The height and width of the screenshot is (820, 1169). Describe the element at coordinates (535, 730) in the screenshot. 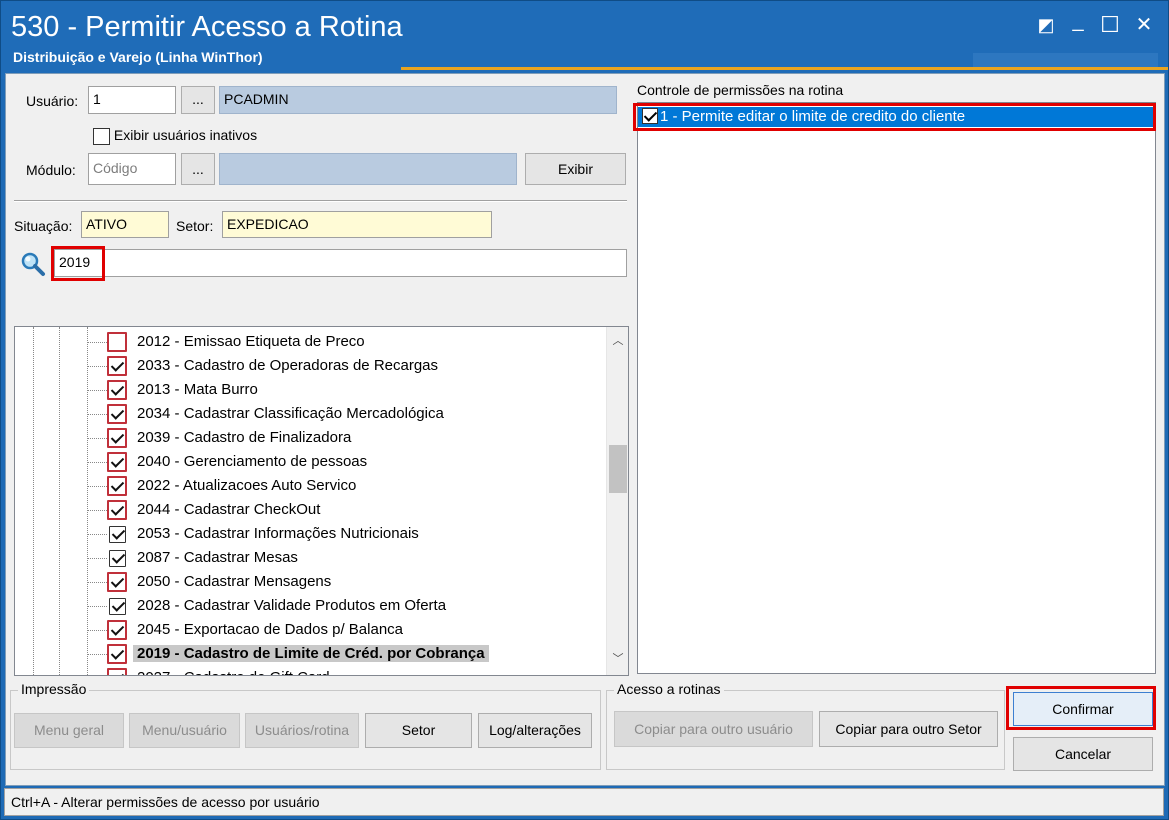

I see `log-alteracoes-button: Log/alterações` at that location.